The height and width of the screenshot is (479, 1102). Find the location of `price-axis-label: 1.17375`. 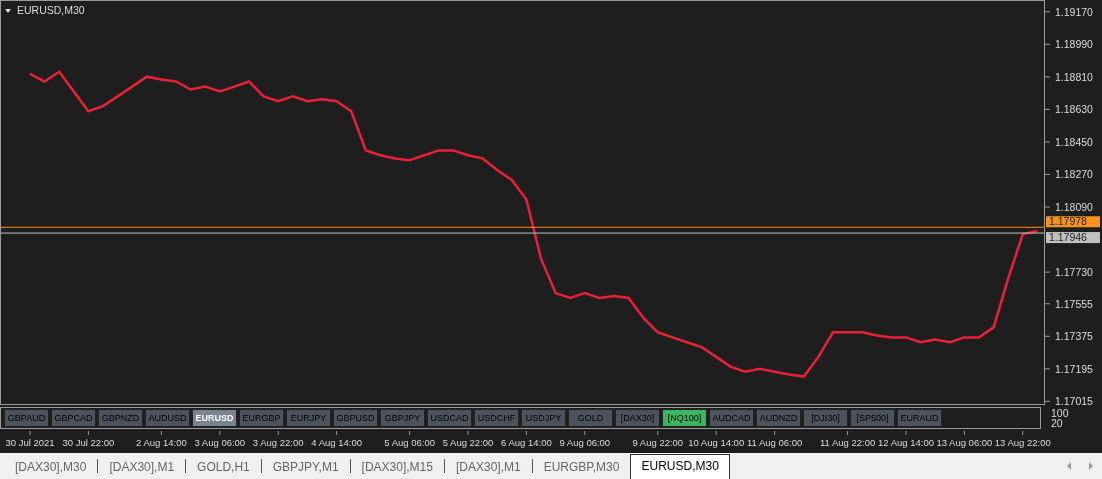

price-axis-label: 1.17375 is located at coordinates (1074, 336).